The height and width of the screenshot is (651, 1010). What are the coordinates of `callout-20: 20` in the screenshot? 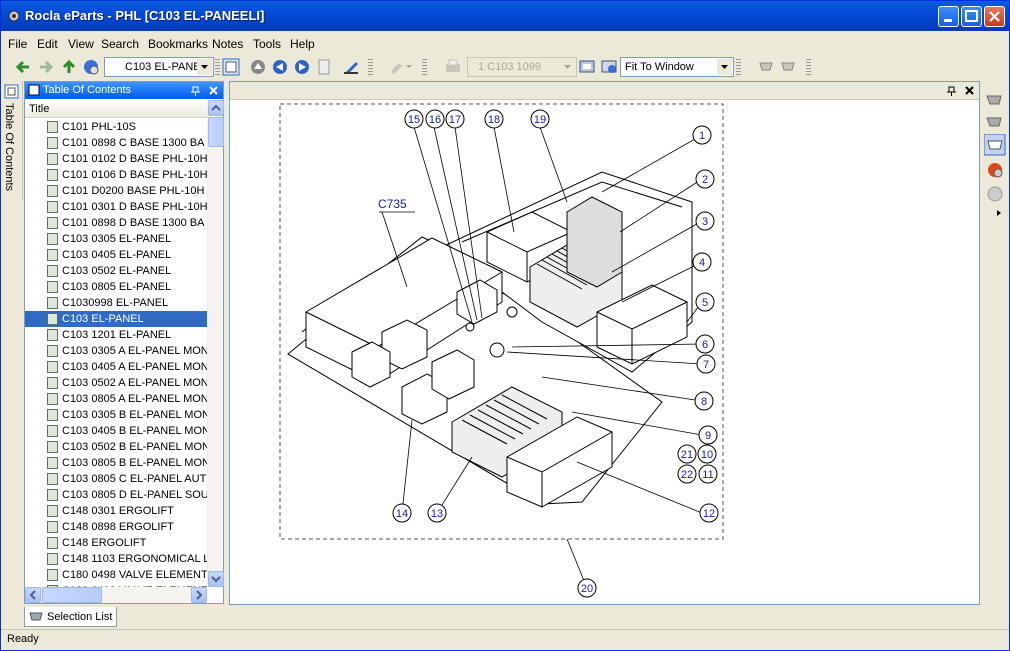 It's located at (587, 588).